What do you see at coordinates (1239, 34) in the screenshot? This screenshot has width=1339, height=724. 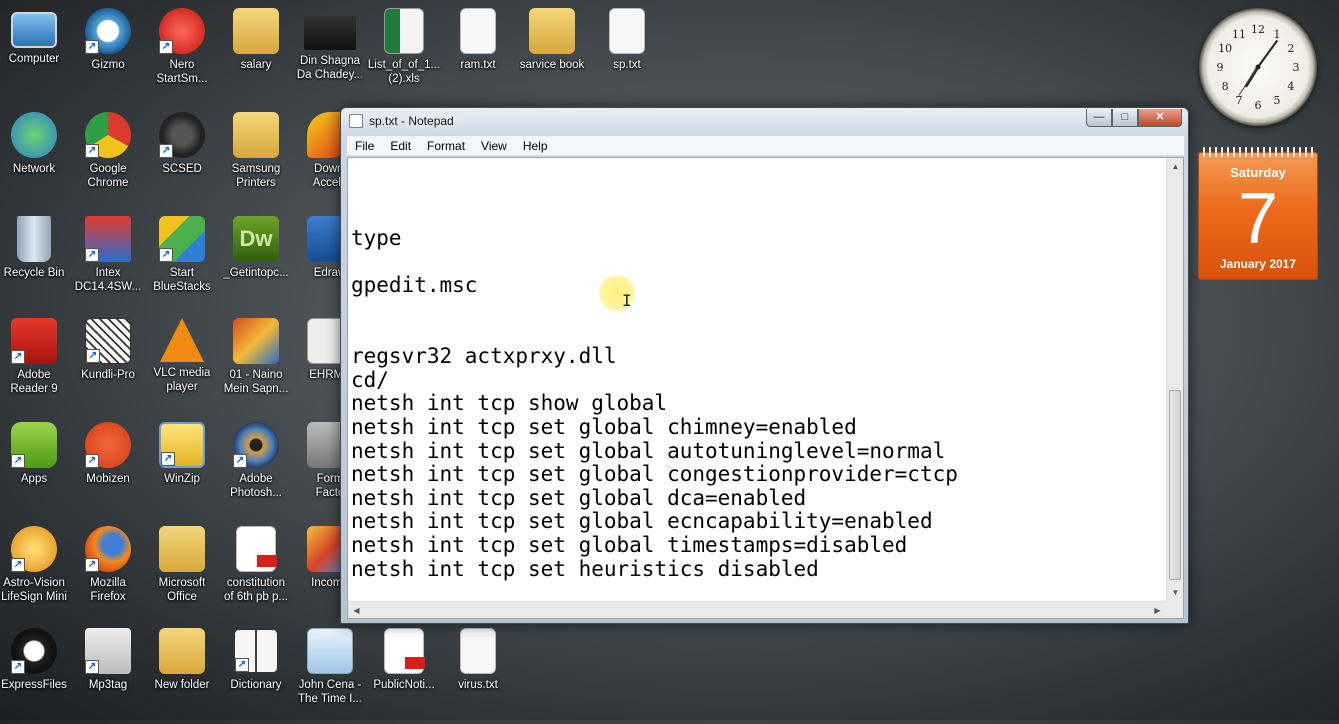 I see `clock-numeral: 11` at bounding box center [1239, 34].